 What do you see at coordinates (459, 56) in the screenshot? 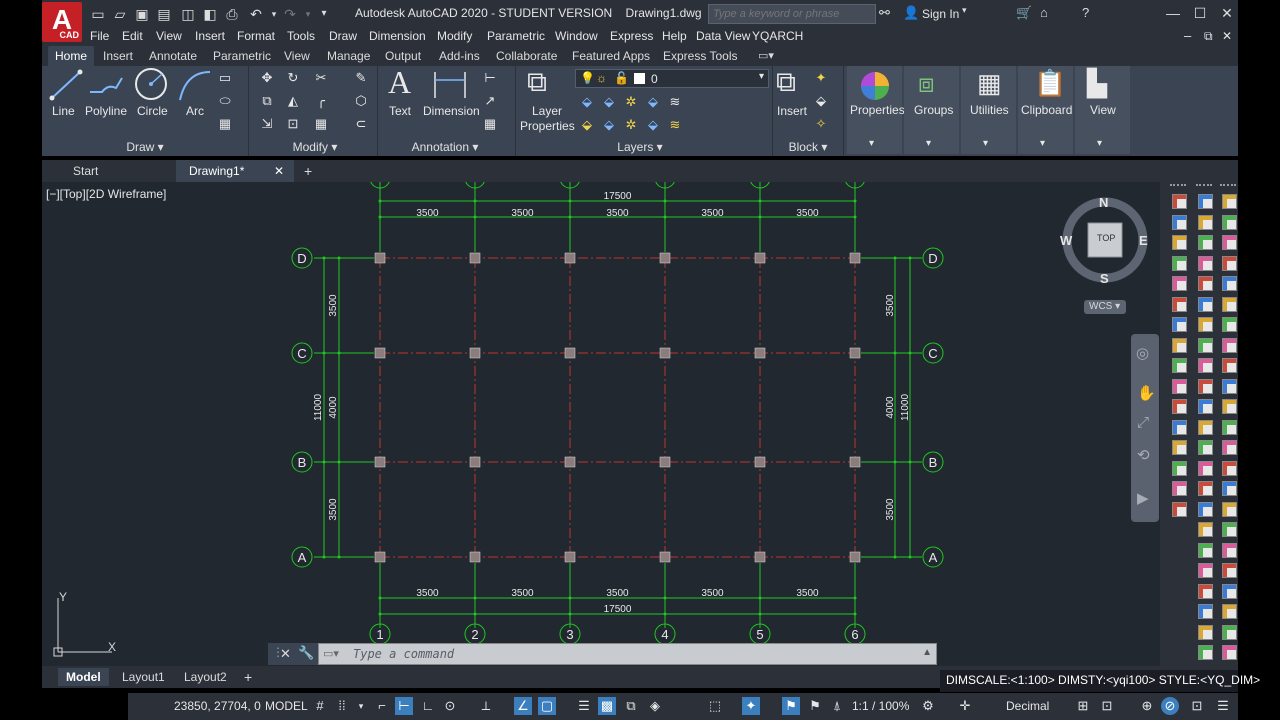
I see `tab-addins: Add-ins` at bounding box center [459, 56].